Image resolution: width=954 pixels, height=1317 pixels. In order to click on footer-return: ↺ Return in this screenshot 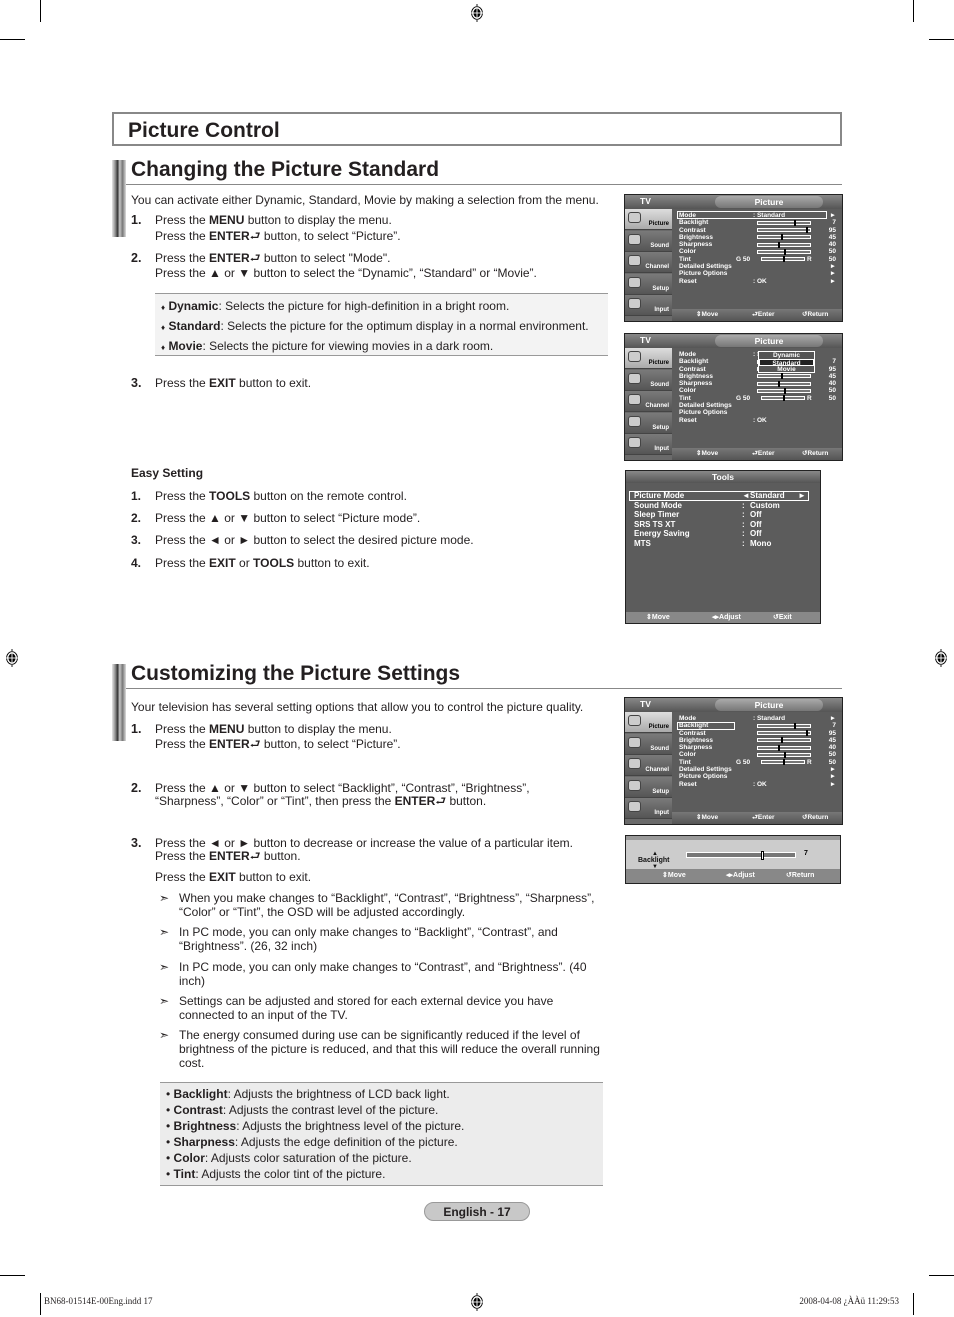, I will do `click(815, 817)`.